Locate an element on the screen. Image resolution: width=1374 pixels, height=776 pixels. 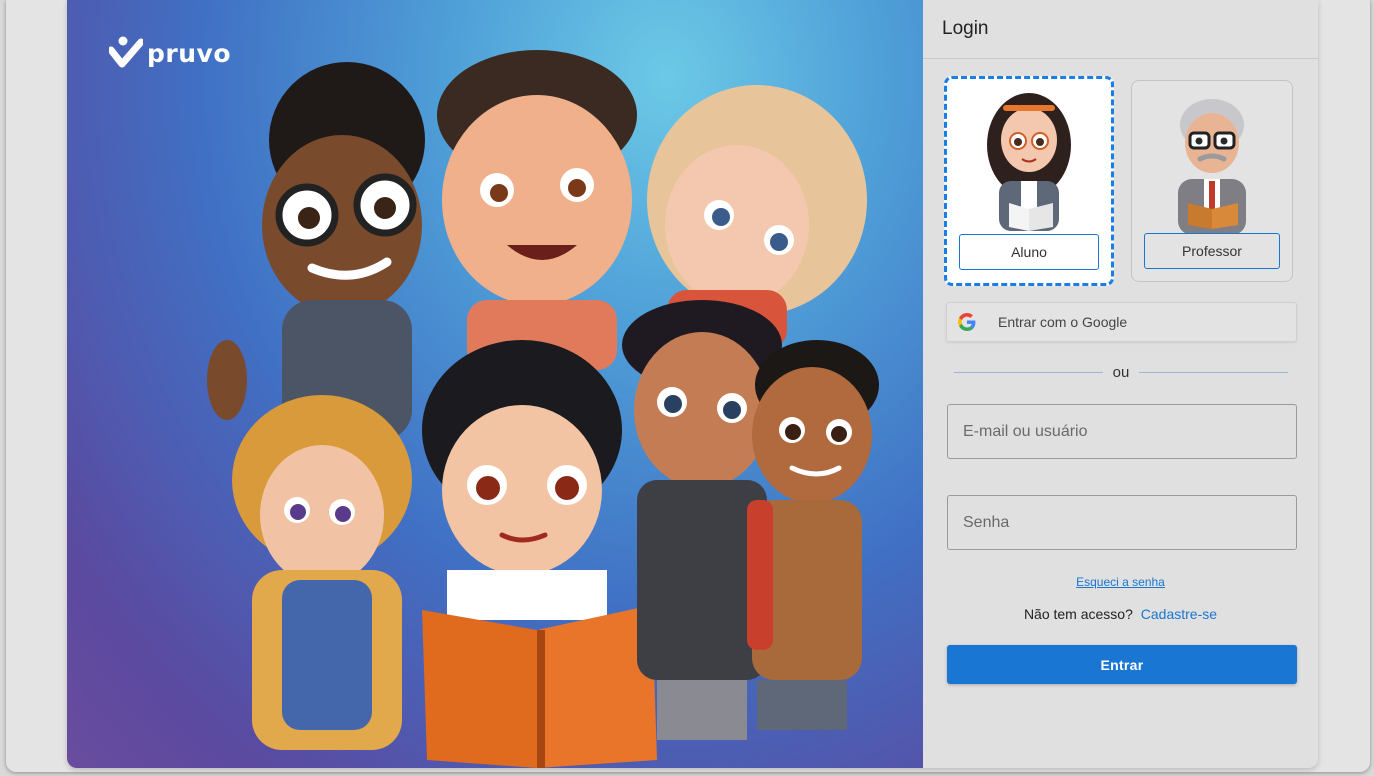
forgot-password-link: Esqueci a senha is located at coordinates (1120, 582).